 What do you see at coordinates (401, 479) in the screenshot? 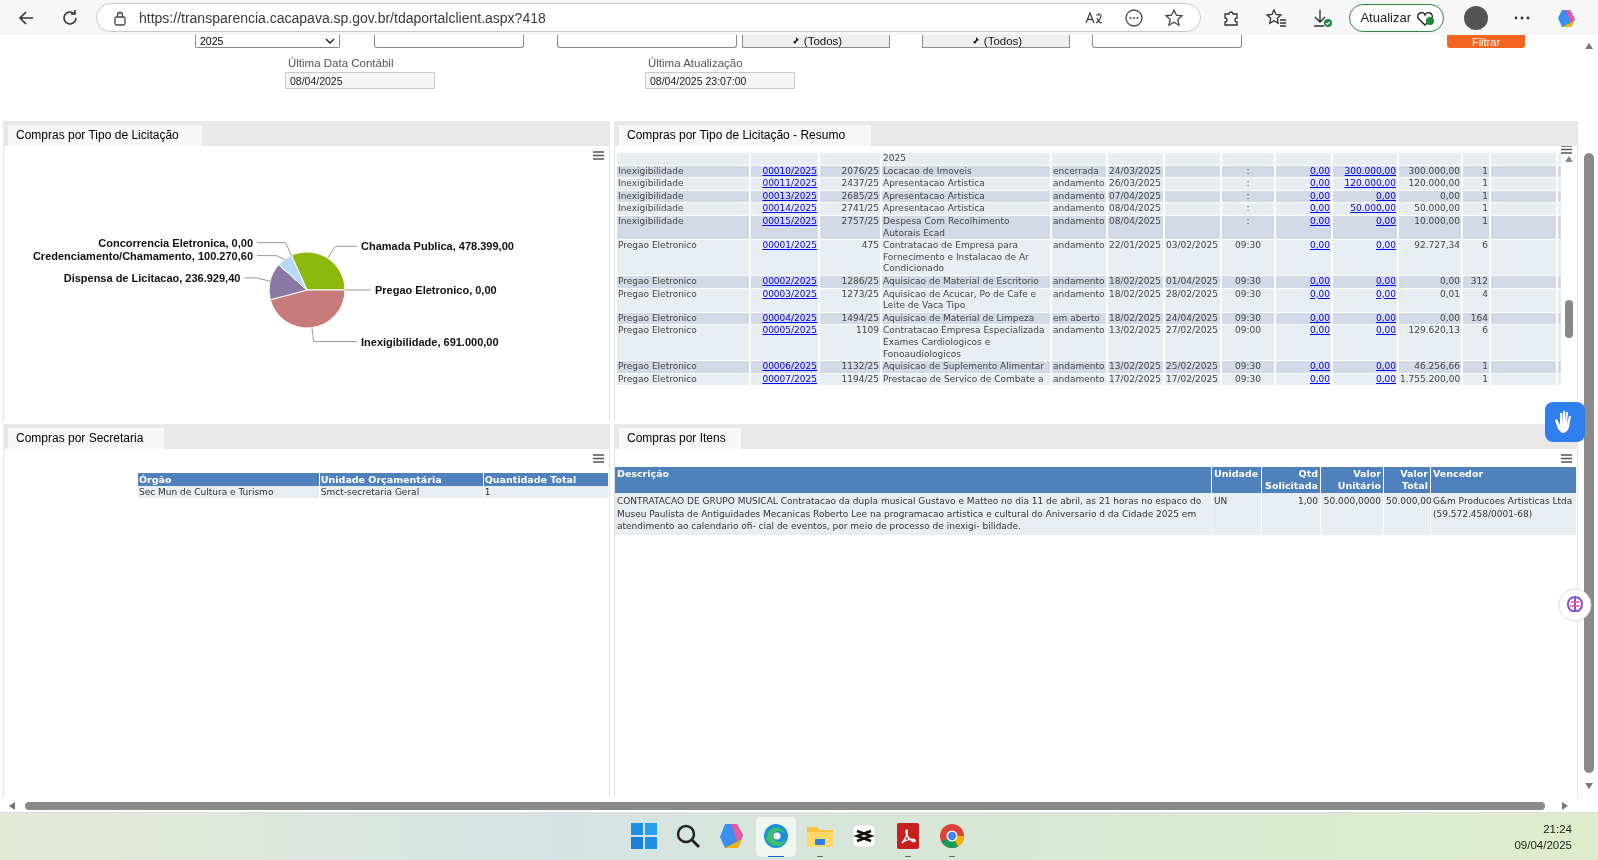
I see `column-header: Unidade Orçamentária` at bounding box center [401, 479].